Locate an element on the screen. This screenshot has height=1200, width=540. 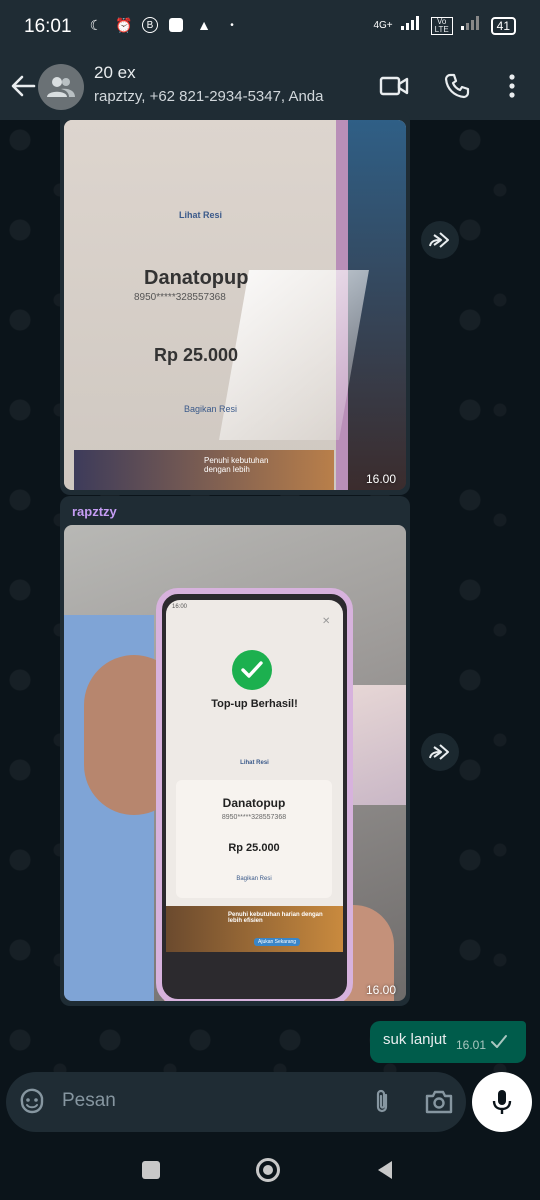
message-text: suk lanjut is located at coordinates (415, 1039).